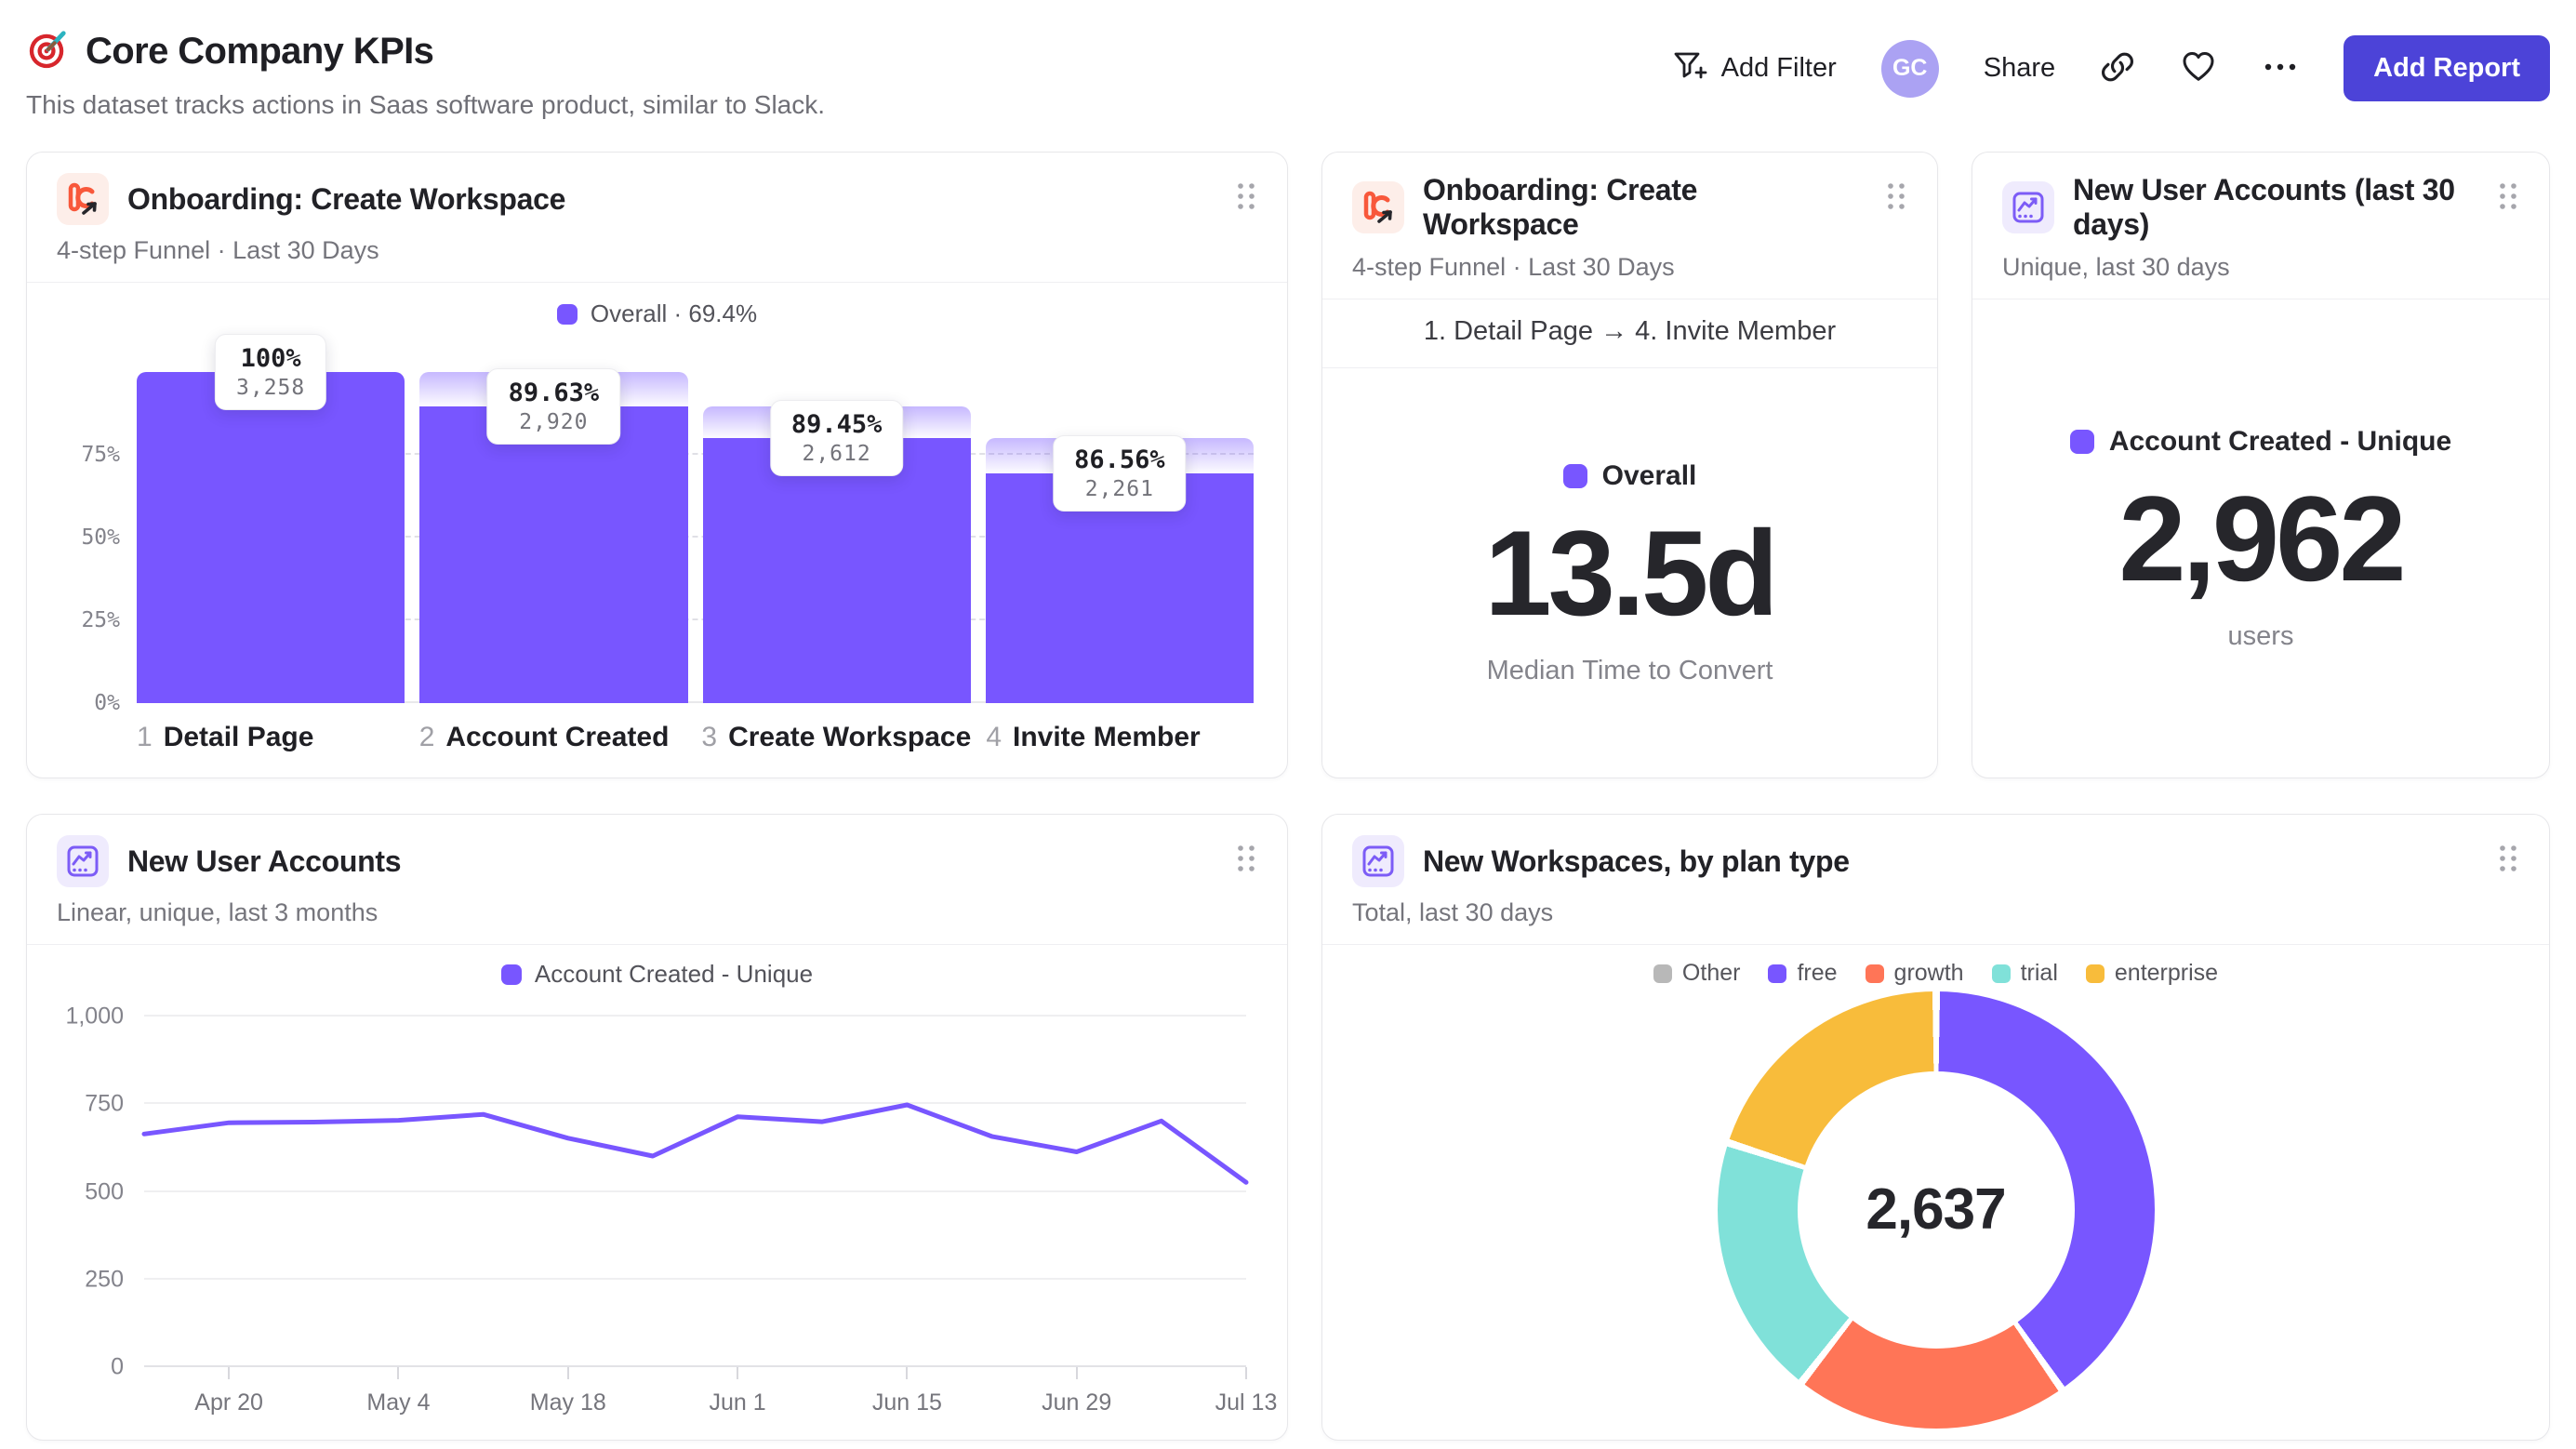  I want to click on link-icon, so click(2117, 68).